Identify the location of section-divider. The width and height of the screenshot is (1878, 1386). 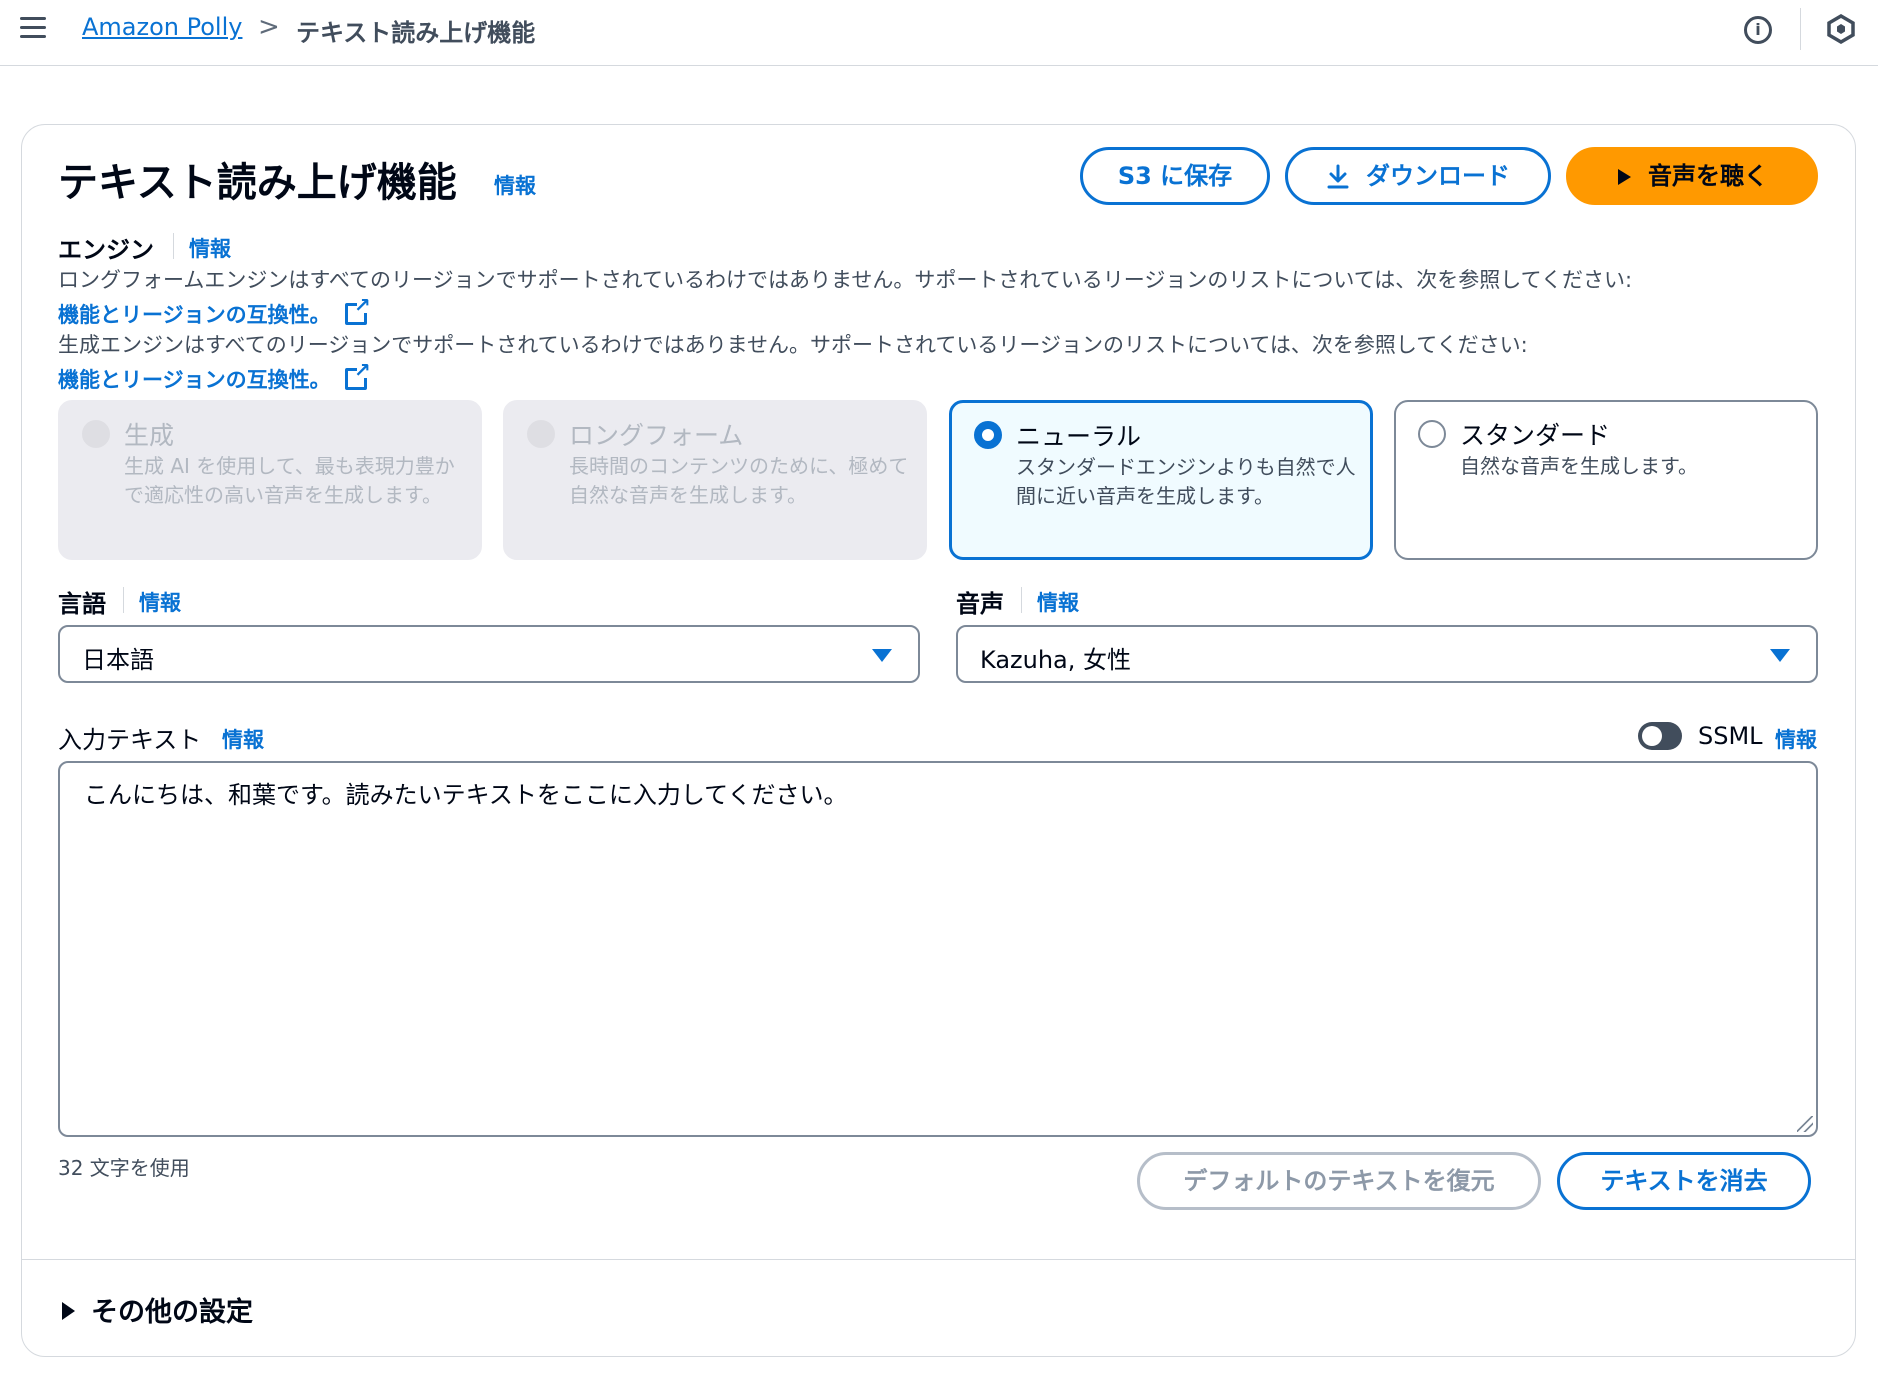
(938, 1259).